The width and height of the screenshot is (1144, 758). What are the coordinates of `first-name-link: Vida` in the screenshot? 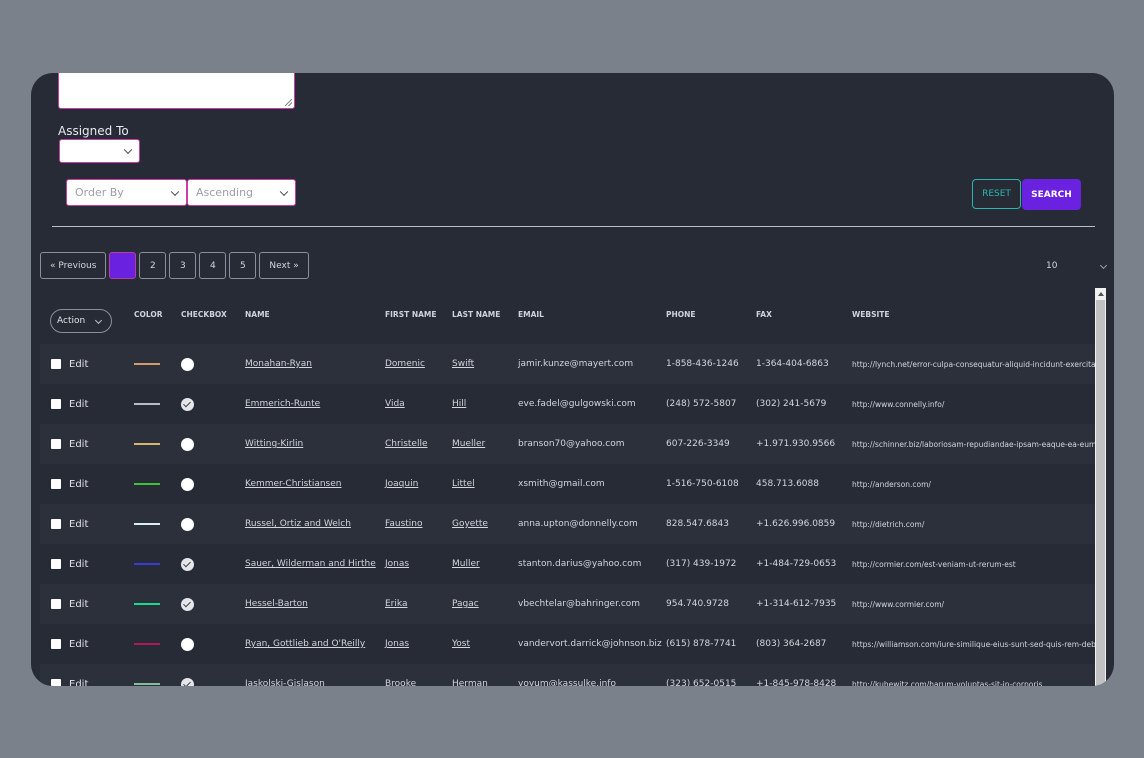 It's located at (395, 404).